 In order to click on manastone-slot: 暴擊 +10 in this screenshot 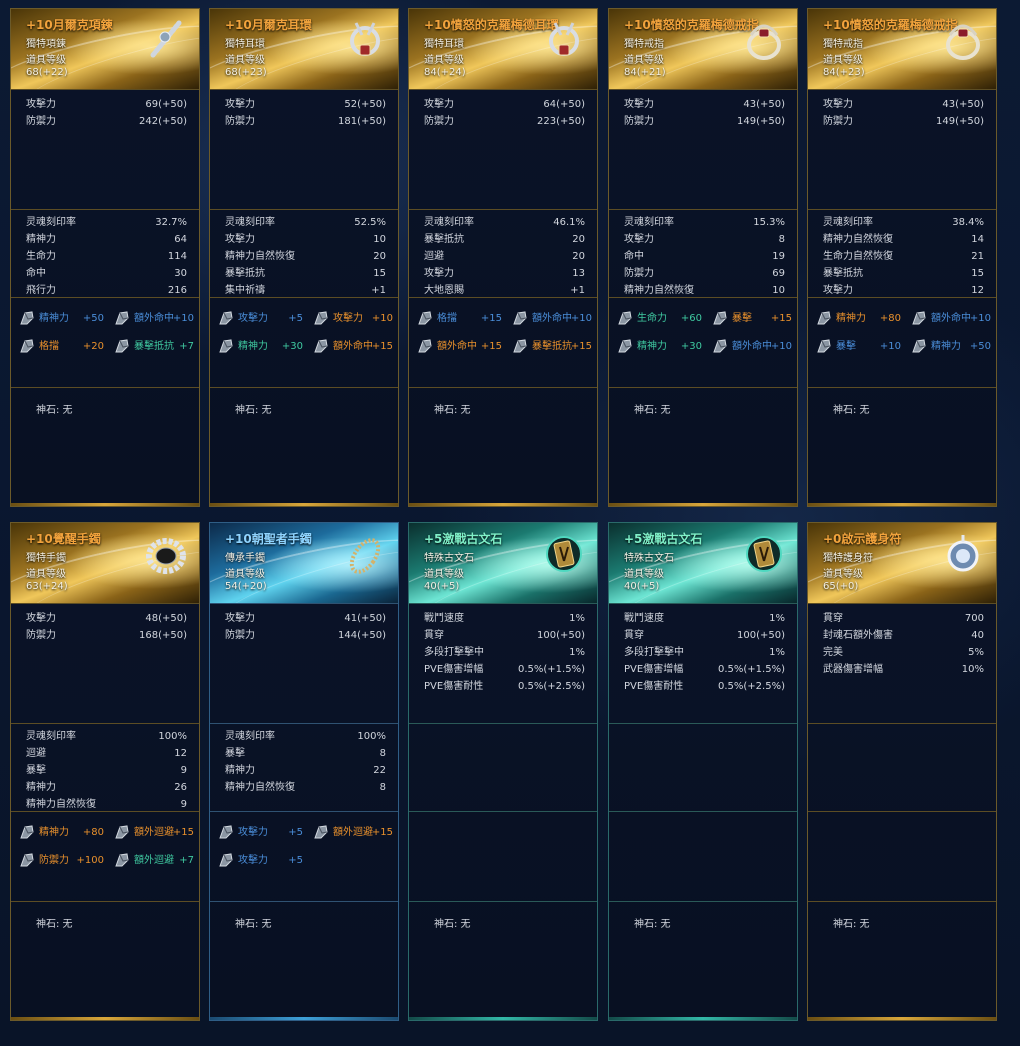, I will do `click(858, 347)`.